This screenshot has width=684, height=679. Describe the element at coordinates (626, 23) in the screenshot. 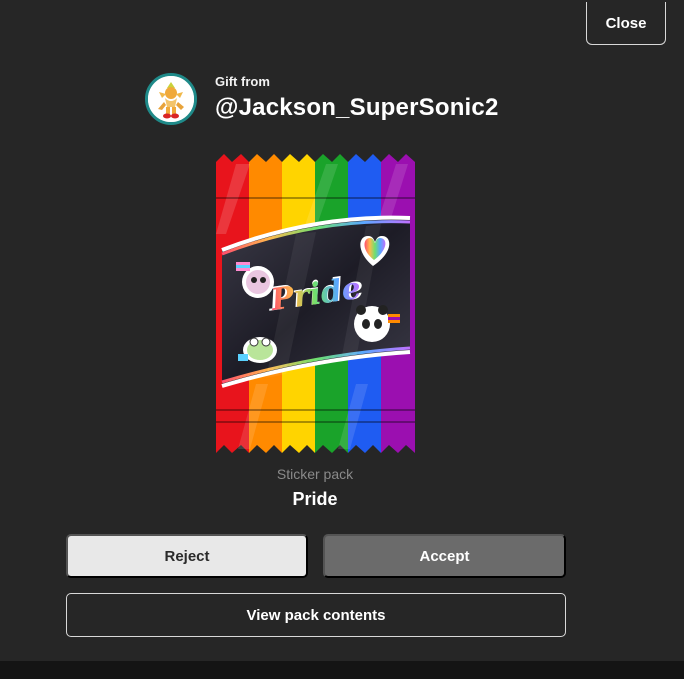

I see `close-button: Close` at that location.